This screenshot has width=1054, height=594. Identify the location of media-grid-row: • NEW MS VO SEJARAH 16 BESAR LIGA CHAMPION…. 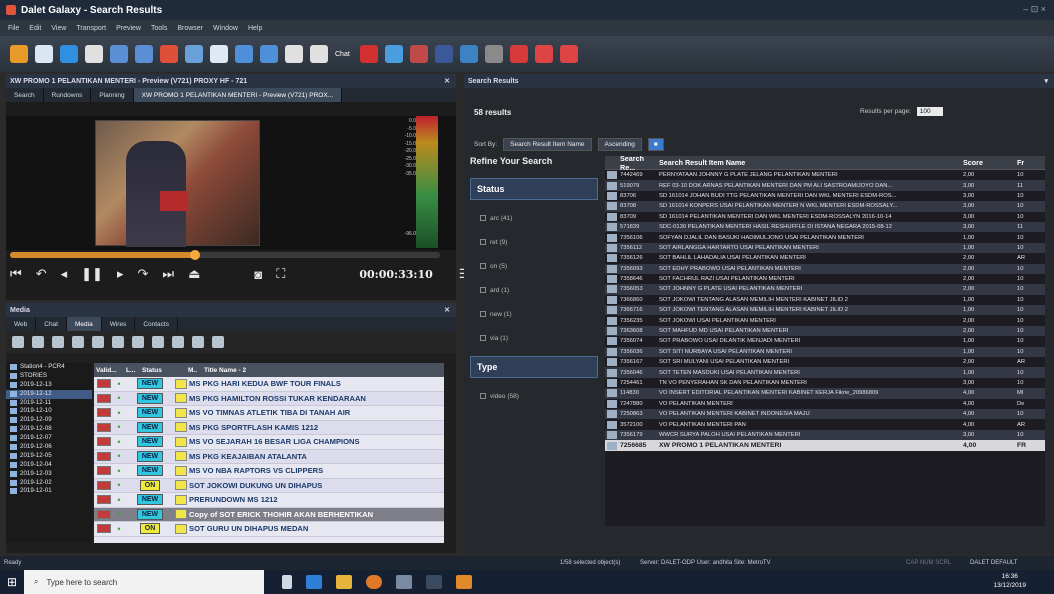
(269, 442).